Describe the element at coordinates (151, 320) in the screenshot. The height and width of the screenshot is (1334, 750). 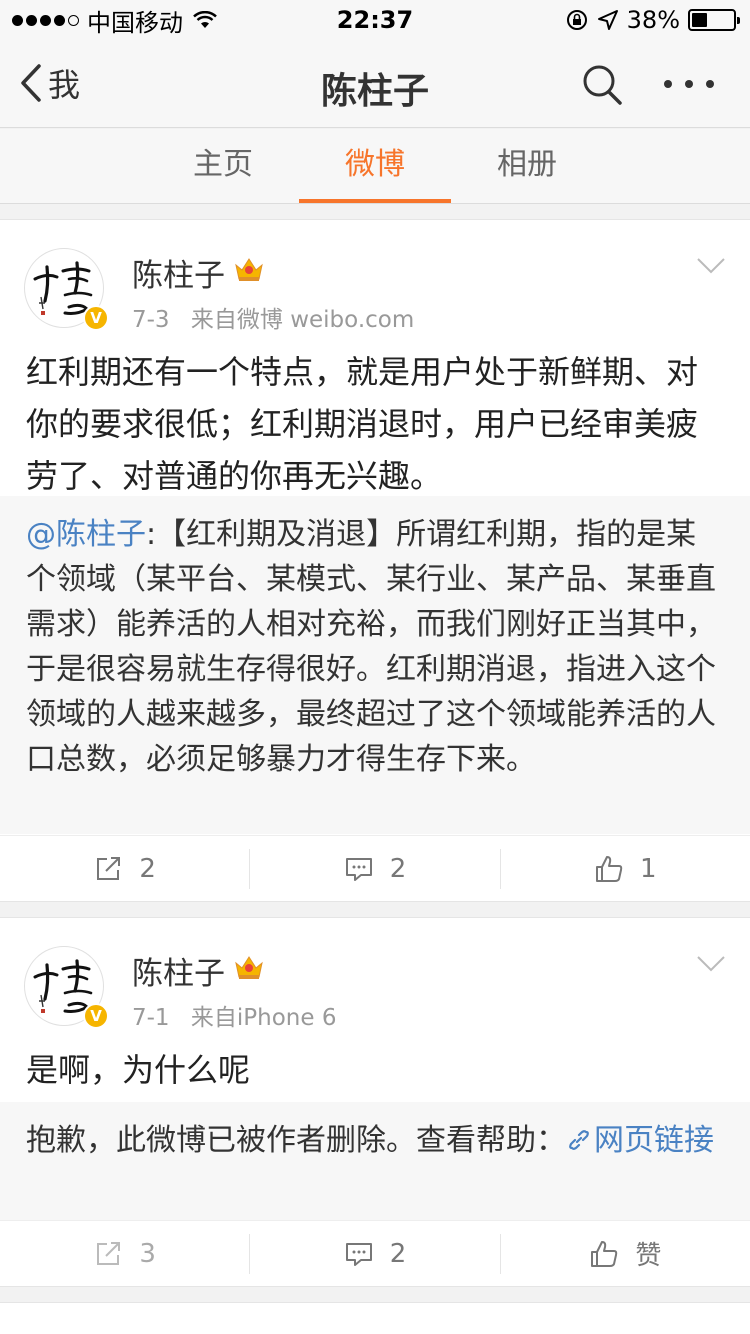
I see `post-date: 7-3` at that location.